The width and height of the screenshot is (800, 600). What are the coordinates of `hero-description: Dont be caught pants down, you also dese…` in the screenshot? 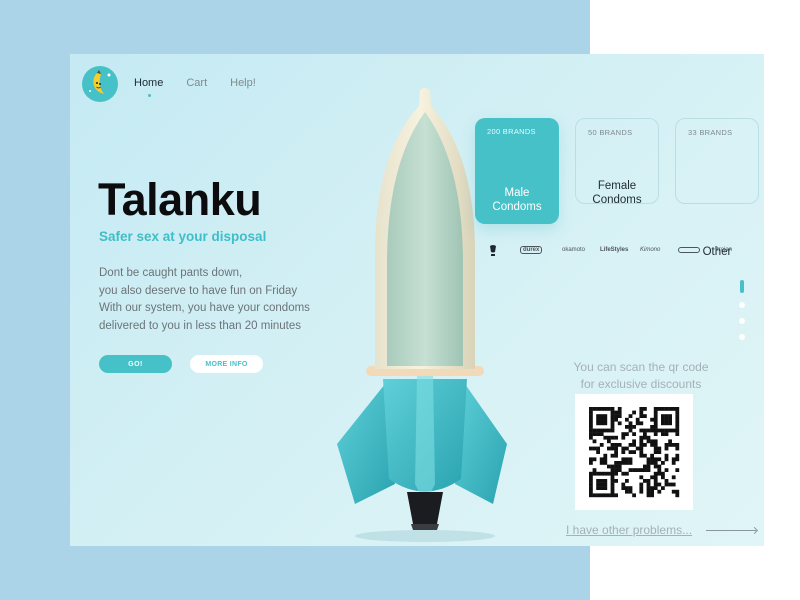 It's located at (229, 300).